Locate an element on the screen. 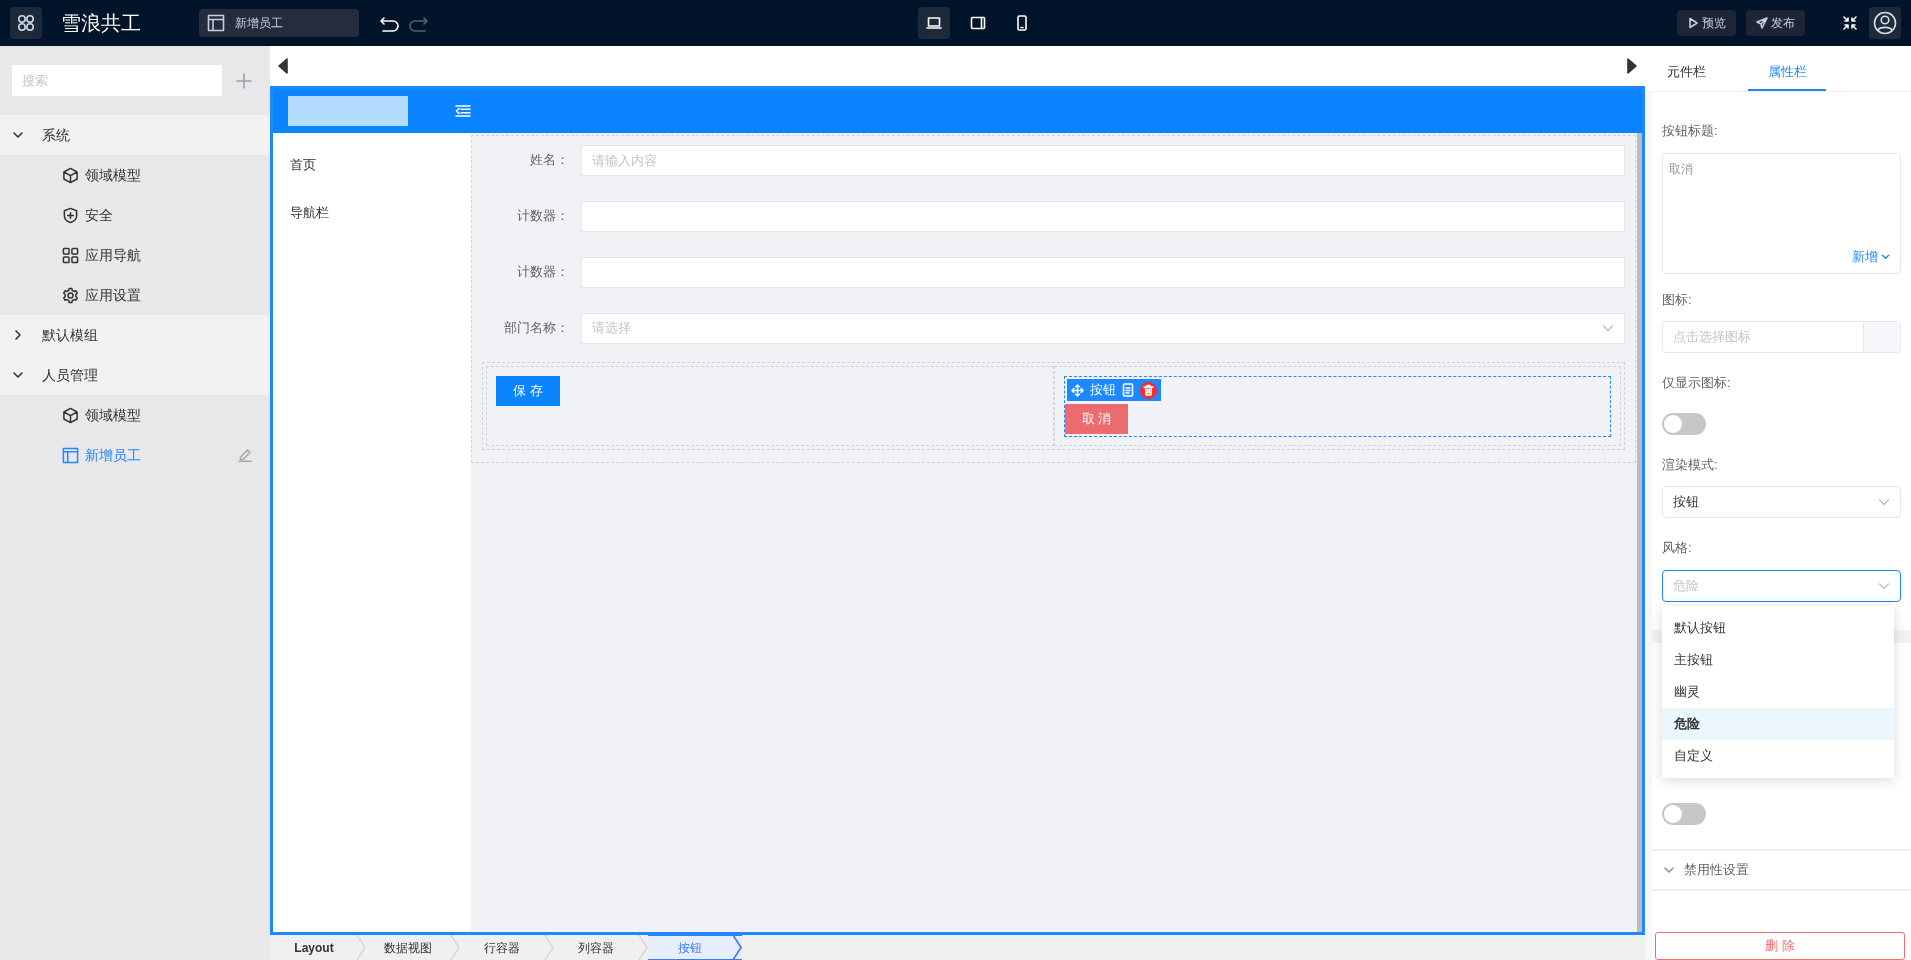  nav-menu-item: 导航栏 is located at coordinates (372, 213).